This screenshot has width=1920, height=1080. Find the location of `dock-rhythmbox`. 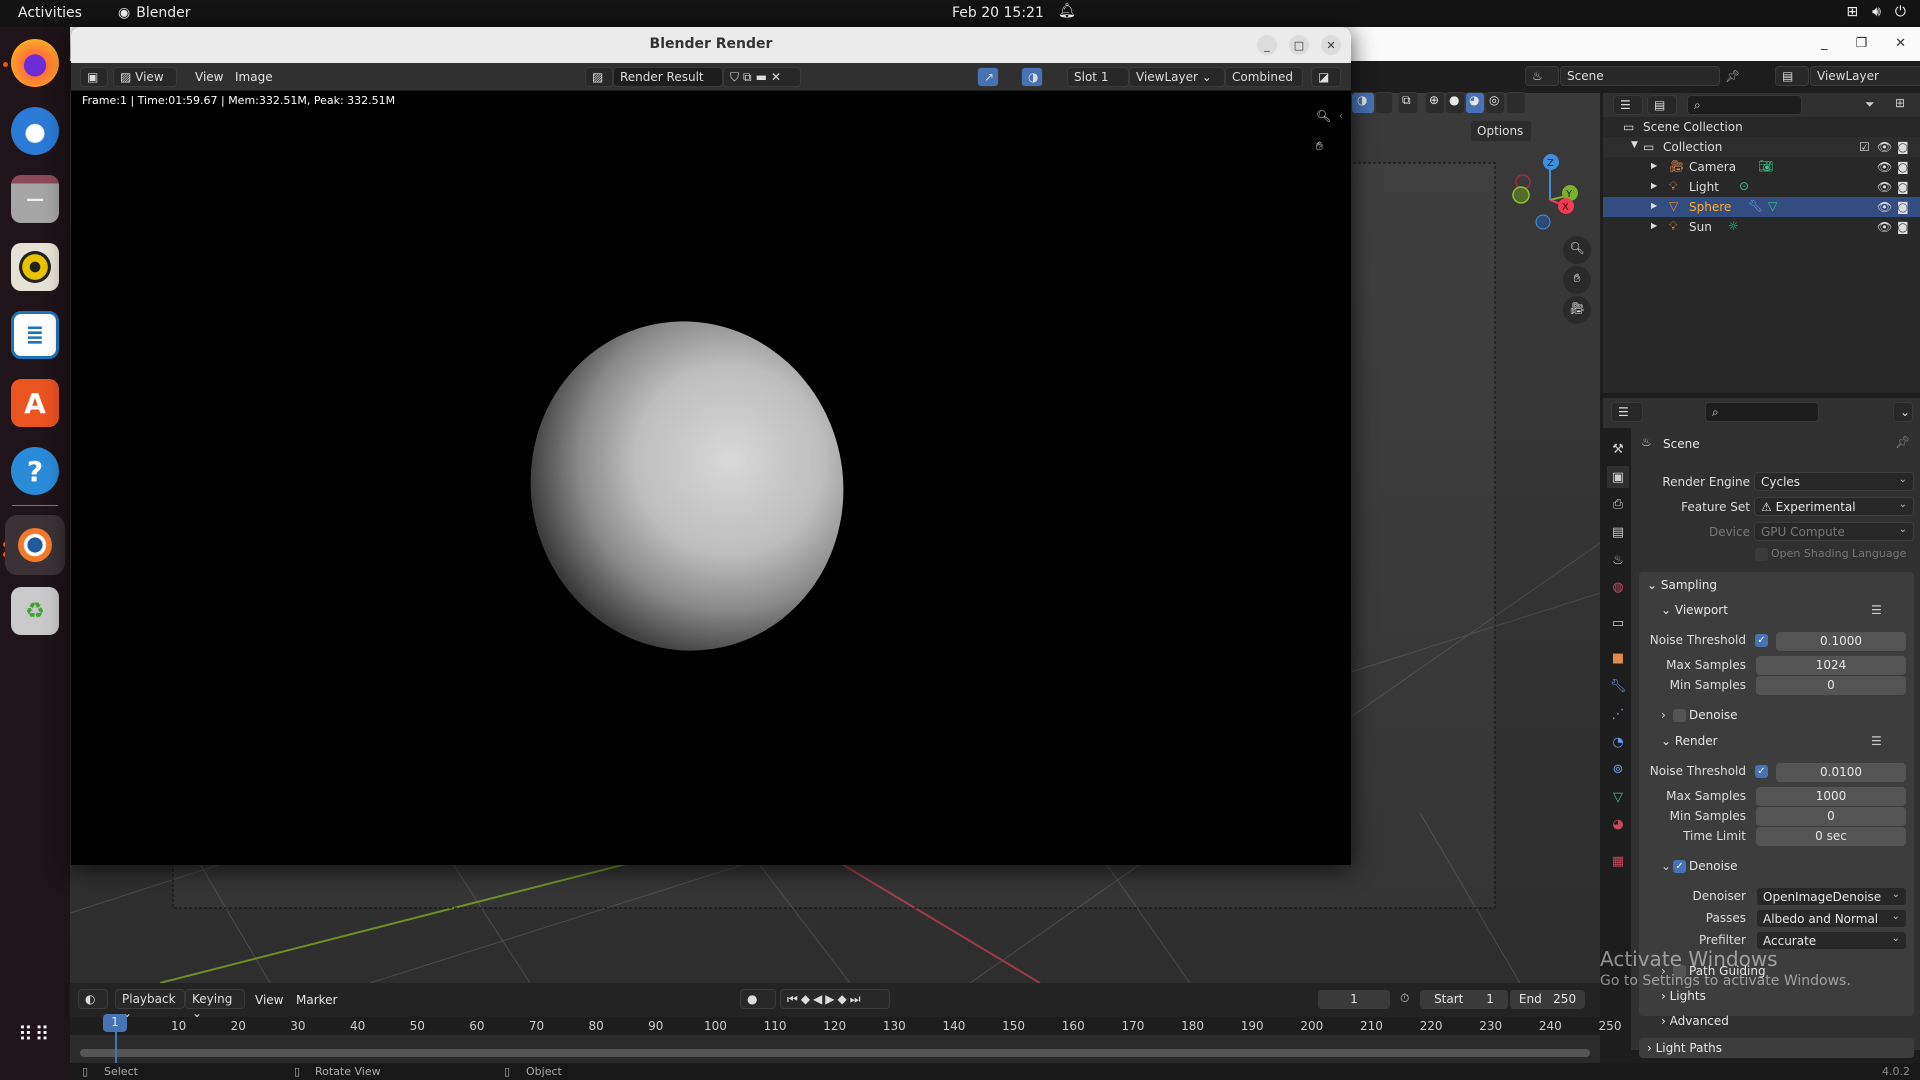

dock-rhythmbox is located at coordinates (35, 267).